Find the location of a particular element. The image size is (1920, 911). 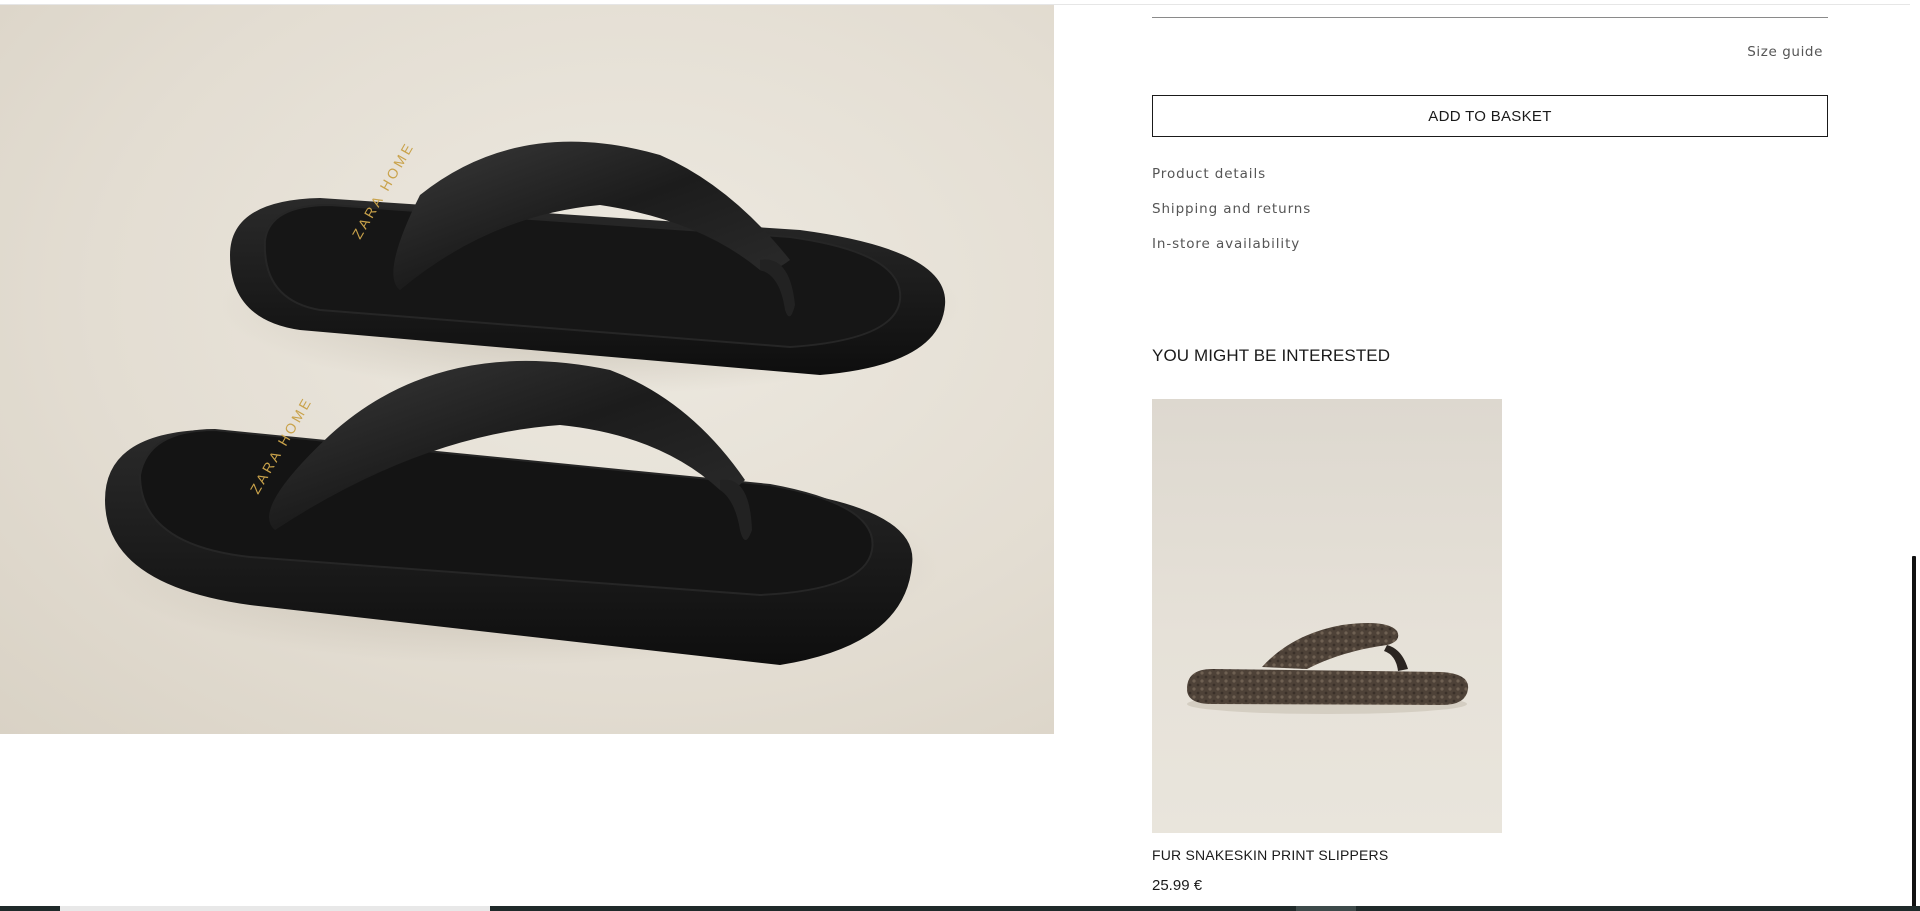

page-scrollbar-thumb is located at coordinates (1914, 733).